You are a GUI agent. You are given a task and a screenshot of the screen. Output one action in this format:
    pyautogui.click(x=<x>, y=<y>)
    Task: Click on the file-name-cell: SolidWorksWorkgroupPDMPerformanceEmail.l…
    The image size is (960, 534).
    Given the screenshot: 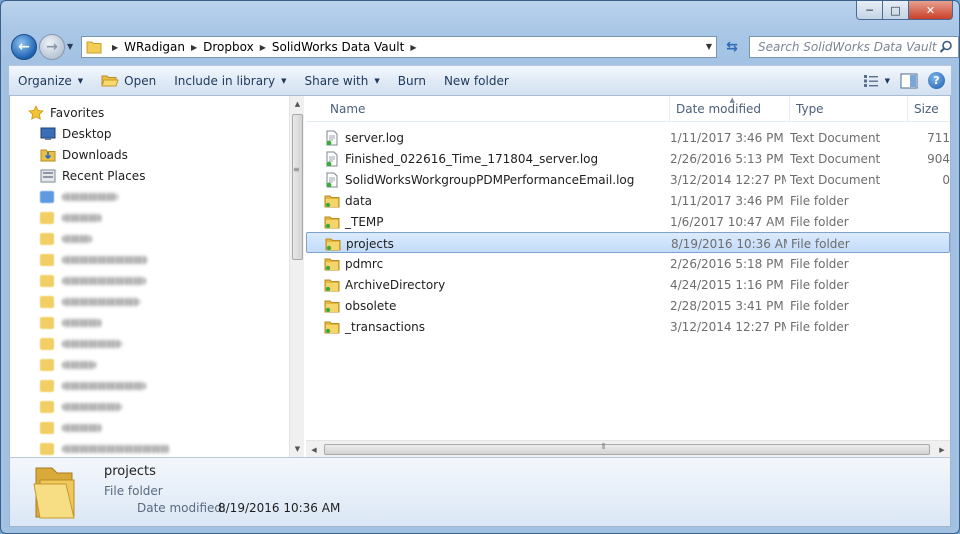 What is the action you would take?
    pyautogui.click(x=494, y=179)
    